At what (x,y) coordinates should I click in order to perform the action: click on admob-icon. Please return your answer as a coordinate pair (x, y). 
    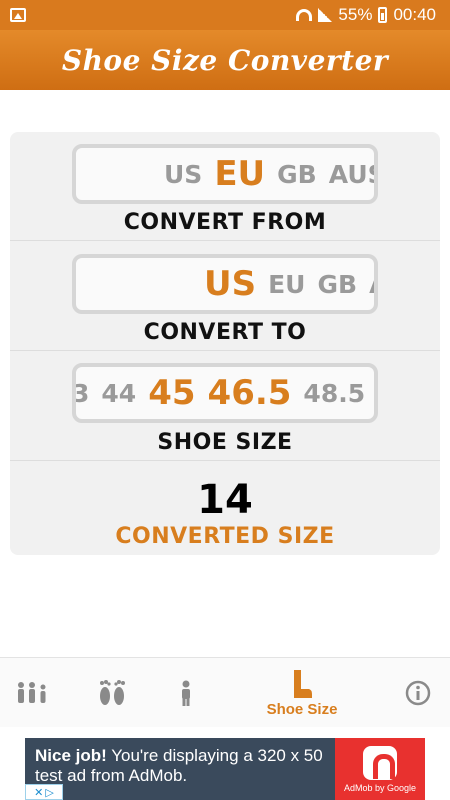
    Looking at the image, I should click on (380, 762).